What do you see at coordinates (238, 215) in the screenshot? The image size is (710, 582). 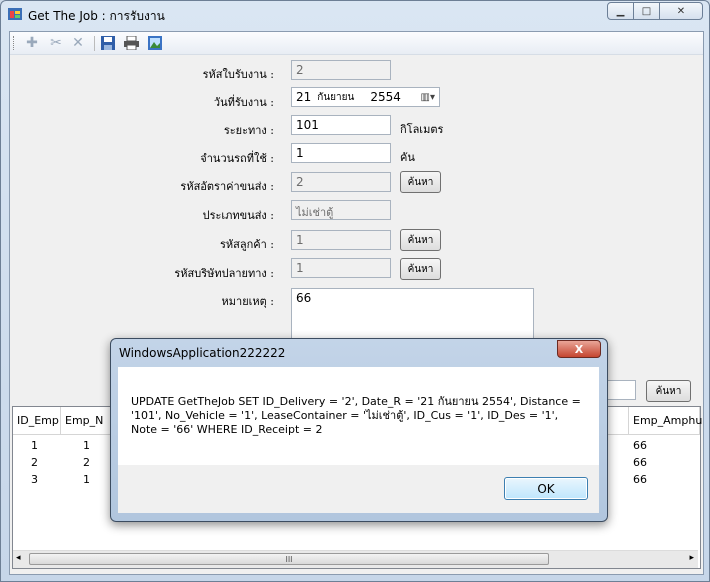 I see `transport-type-label: ประเภทขนส่ง :` at bounding box center [238, 215].